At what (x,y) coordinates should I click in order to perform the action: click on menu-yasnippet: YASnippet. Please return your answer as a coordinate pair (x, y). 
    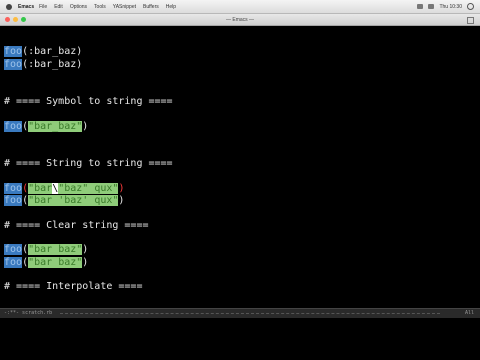
    Looking at the image, I should click on (124, 7).